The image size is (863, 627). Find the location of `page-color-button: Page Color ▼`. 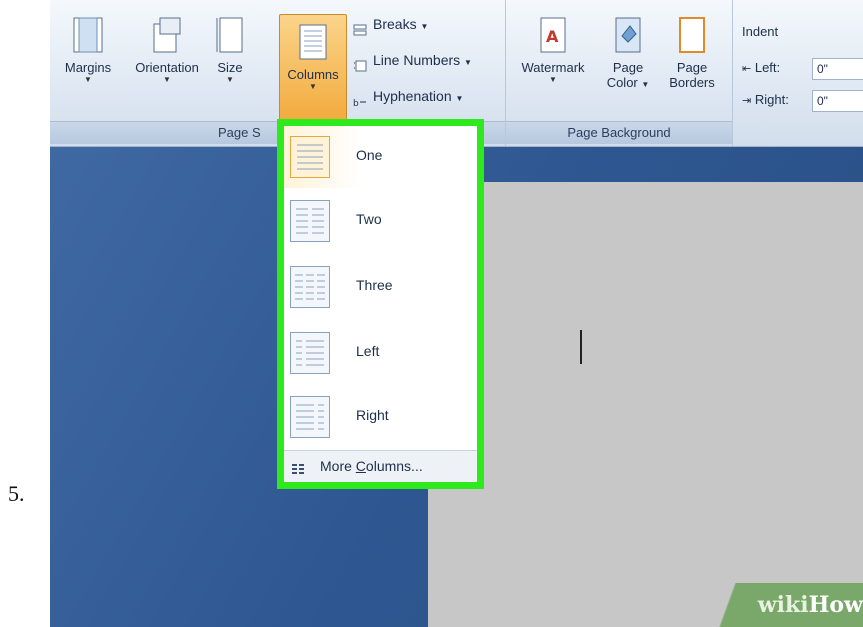

page-color-button: Page Color ▼ is located at coordinates (628, 60).